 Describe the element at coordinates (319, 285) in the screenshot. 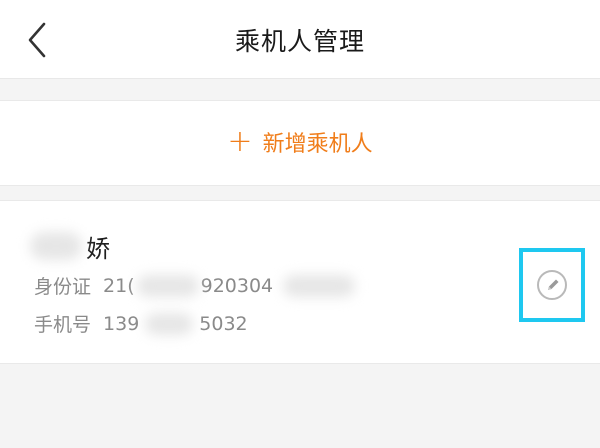

I see `id-redaction-tail` at that location.